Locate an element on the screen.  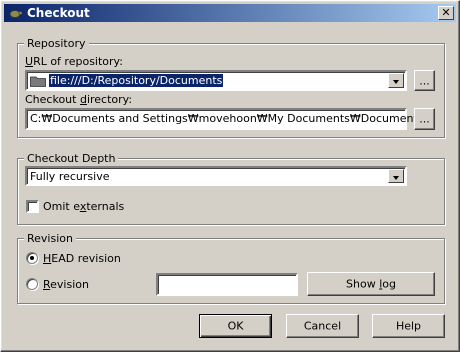
depth-dropdown-arrow is located at coordinates (396, 176).